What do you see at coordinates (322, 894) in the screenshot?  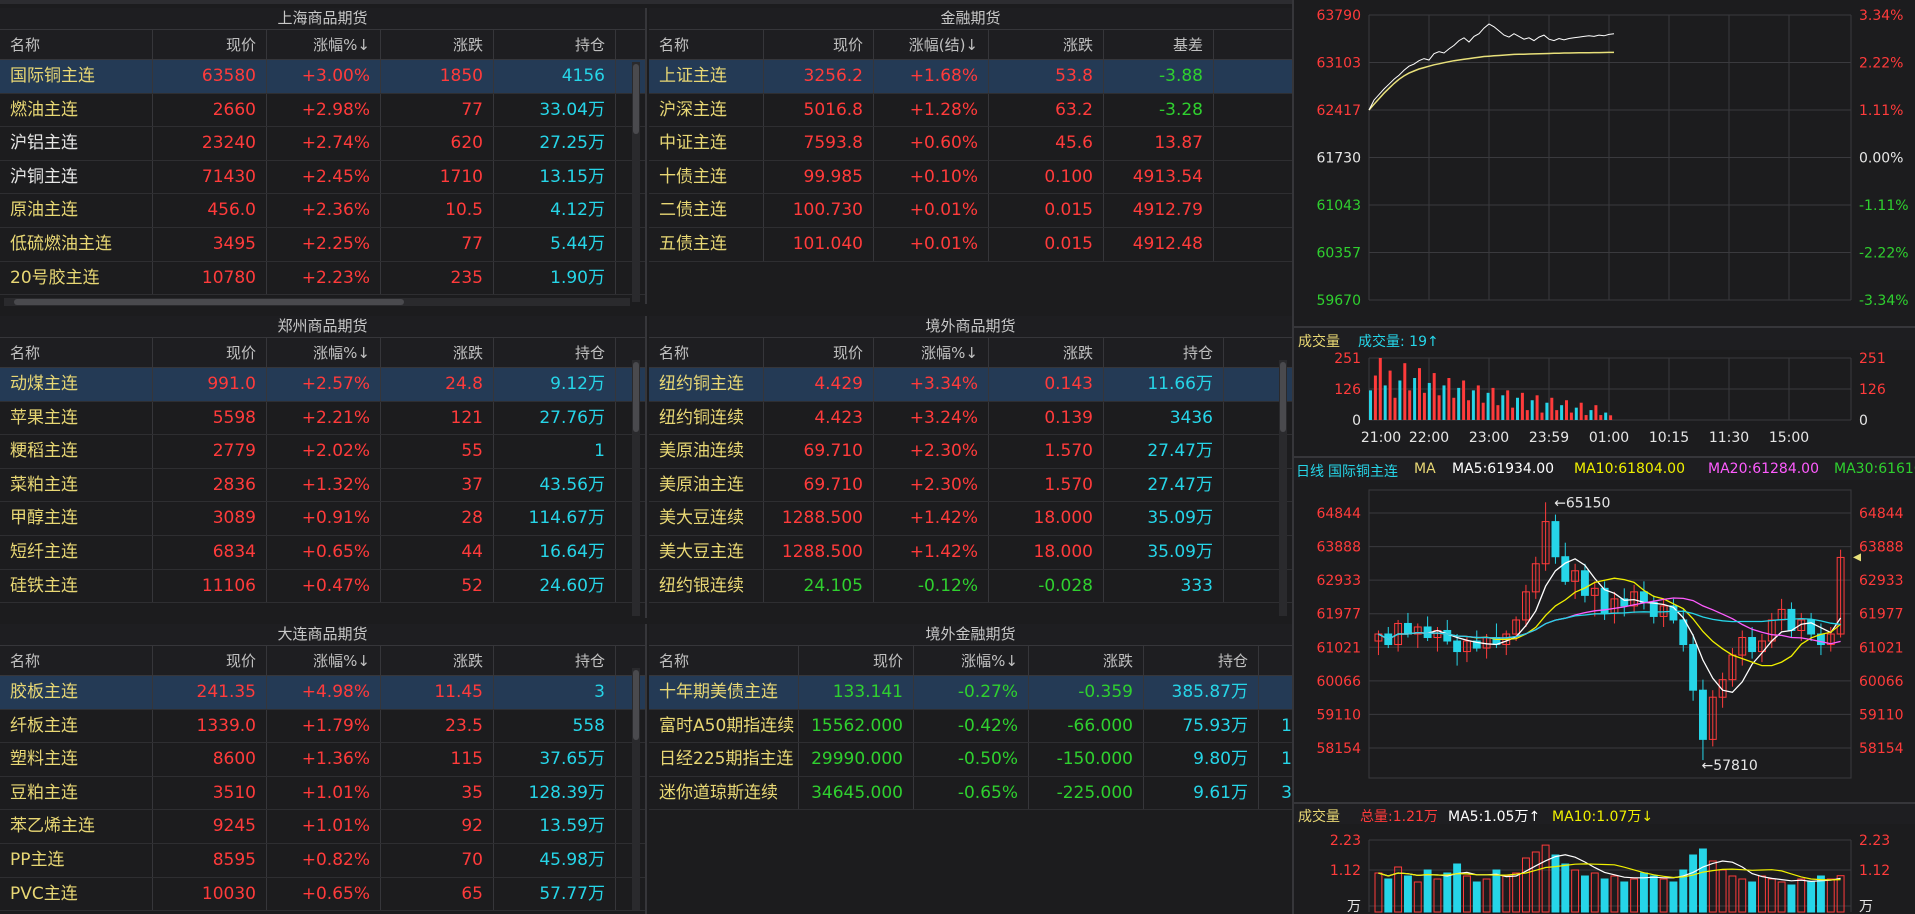 I see `table-row: PVC主连 10030 +0.65% 65 57.77万` at bounding box center [322, 894].